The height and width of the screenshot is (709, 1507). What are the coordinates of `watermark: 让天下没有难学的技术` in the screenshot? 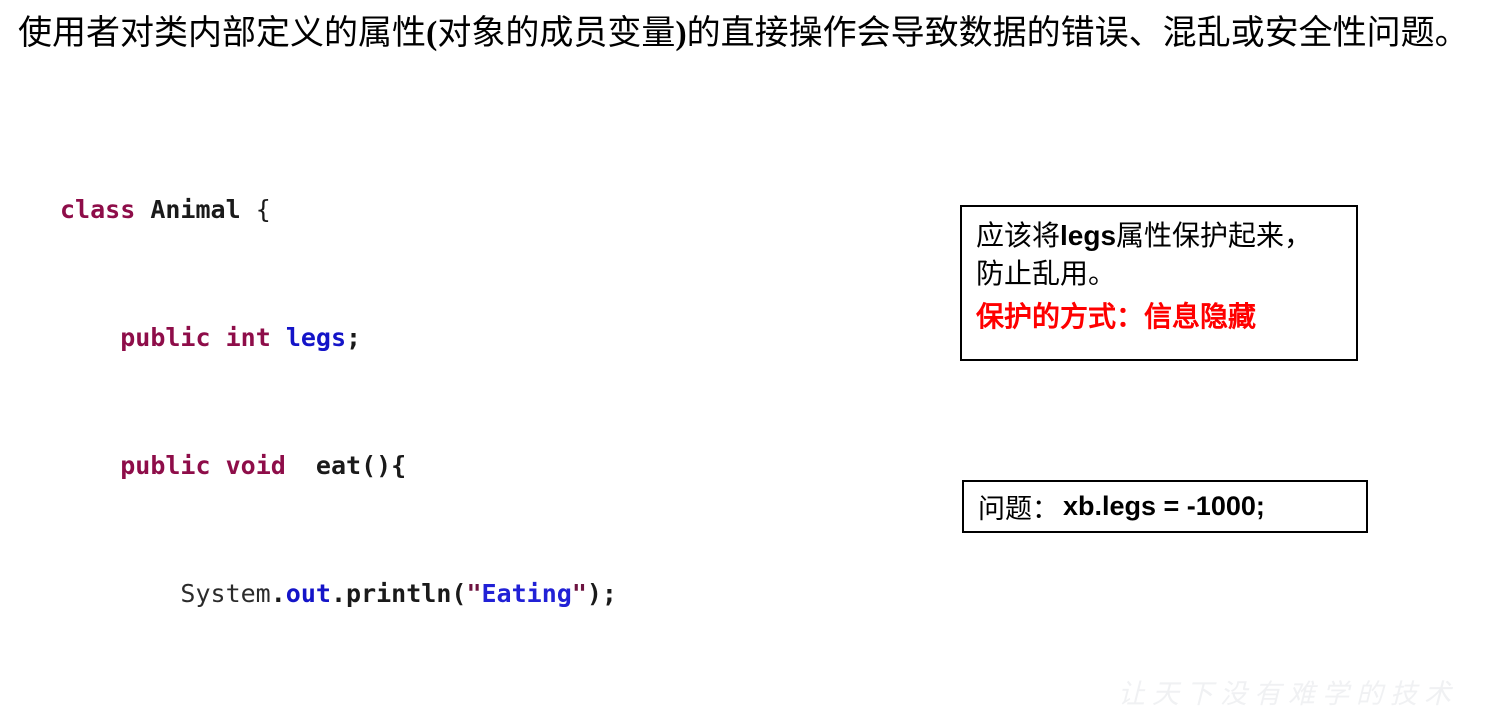 It's located at (1288, 694).